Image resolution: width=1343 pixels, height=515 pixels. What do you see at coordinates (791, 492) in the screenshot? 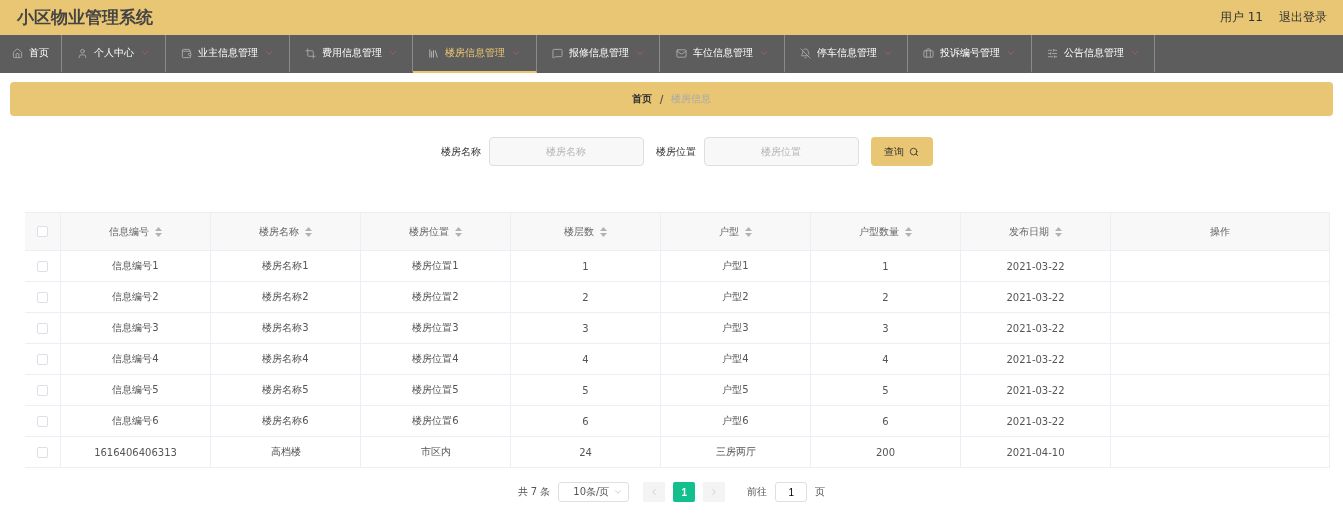
I see `page-input: 1` at bounding box center [791, 492].